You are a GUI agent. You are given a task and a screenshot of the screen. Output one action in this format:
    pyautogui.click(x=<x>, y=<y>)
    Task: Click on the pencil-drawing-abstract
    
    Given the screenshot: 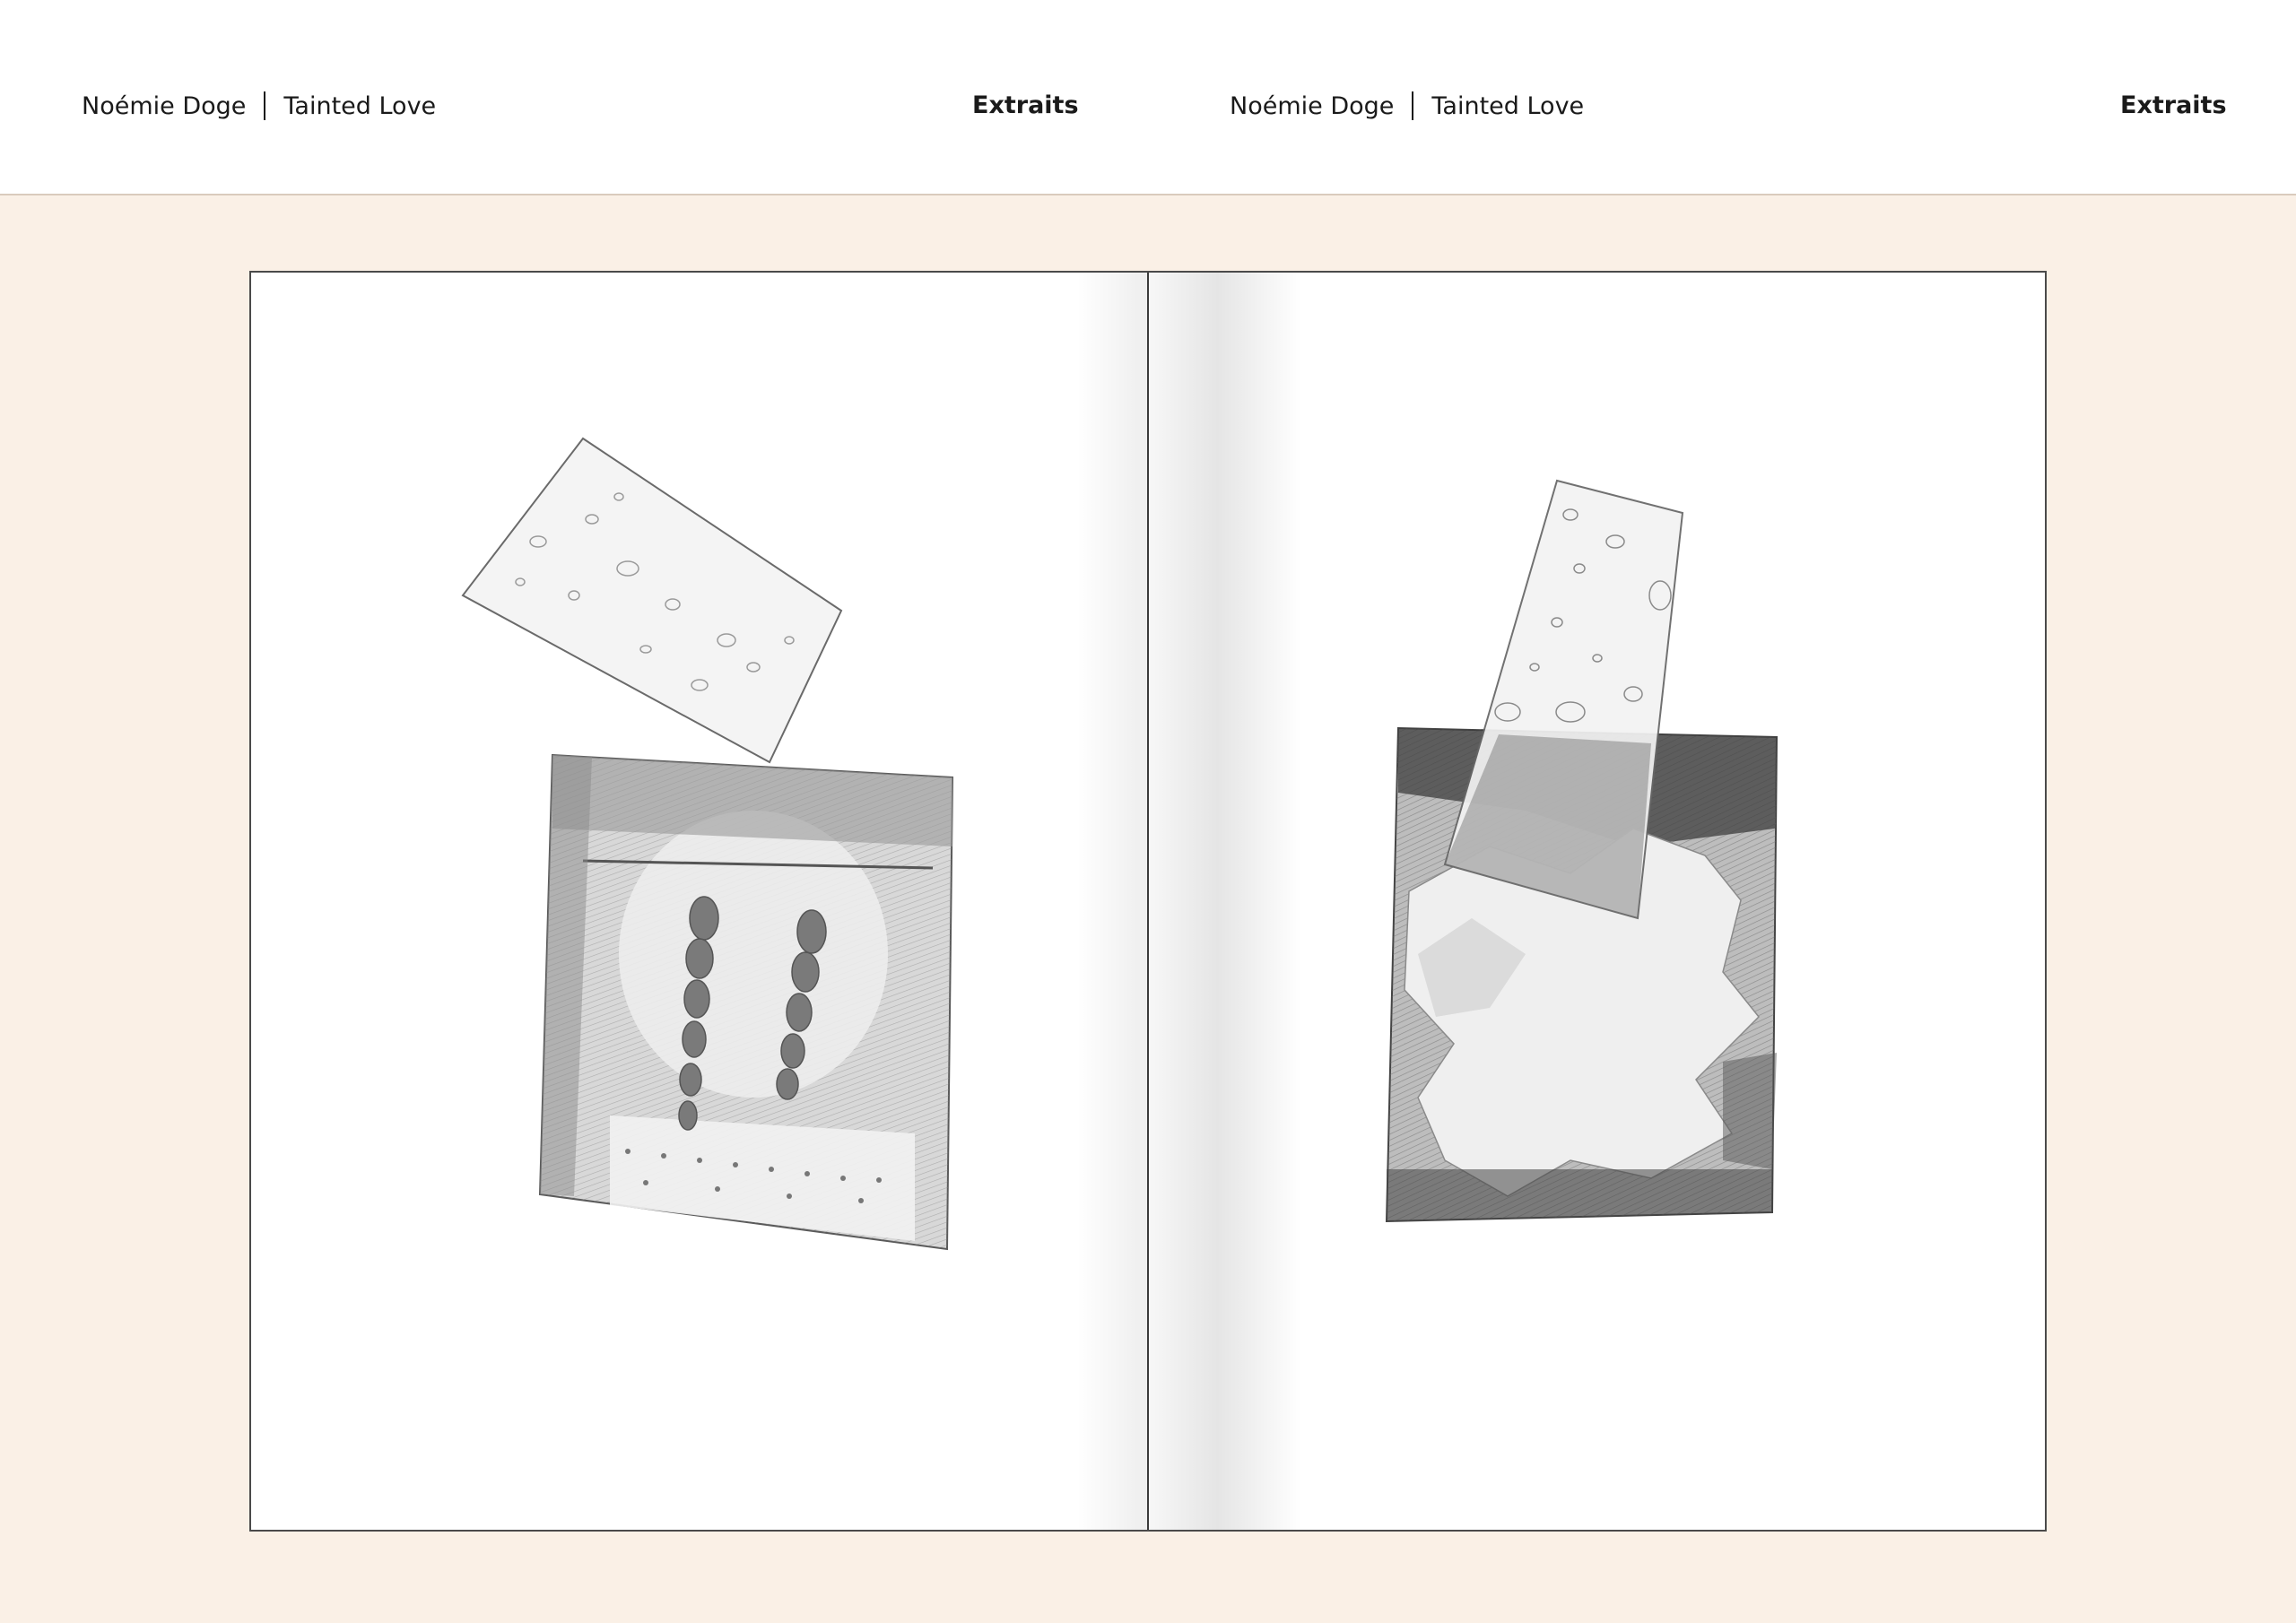 What is the action you would take?
    pyautogui.click(x=1582, y=851)
    